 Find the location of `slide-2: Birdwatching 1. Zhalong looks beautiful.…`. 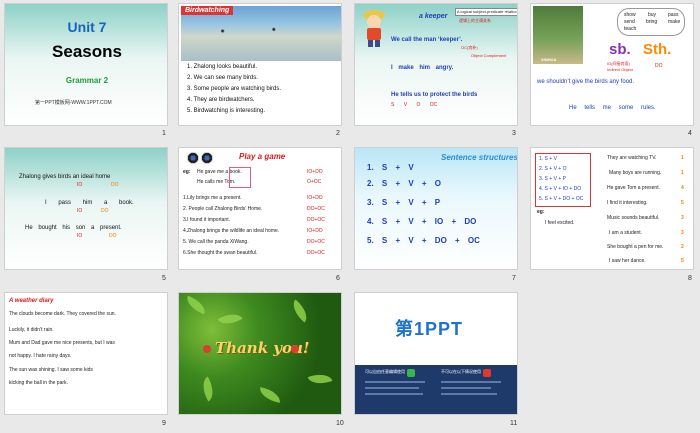

slide-2: Birdwatching 1. Zhalong looks beautiful.… is located at coordinates (260, 64).